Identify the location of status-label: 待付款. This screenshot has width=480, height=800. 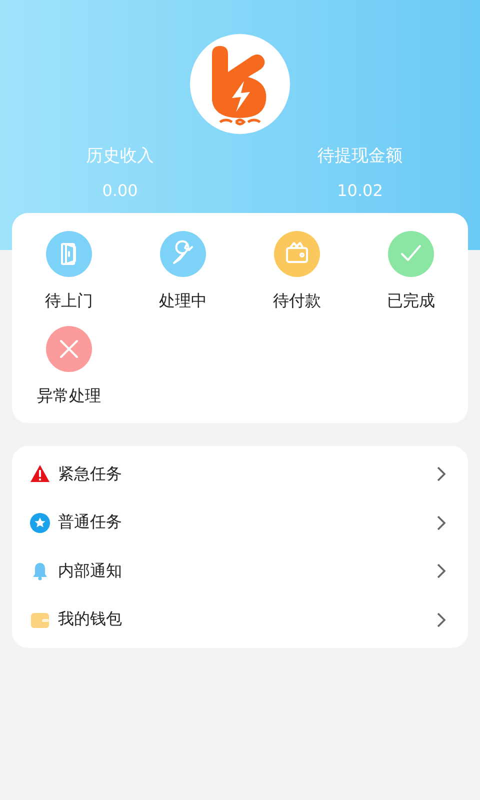
(297, 301).